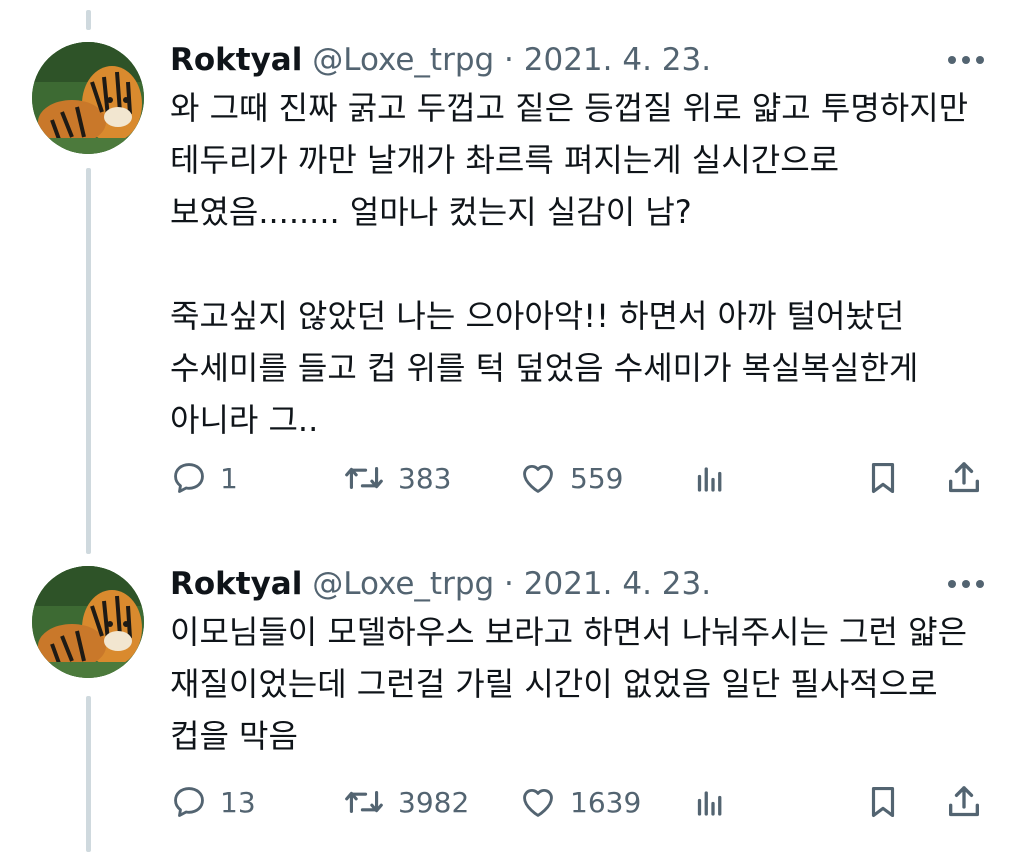 This screenshot has width=1024, height=852. I want to click on retweet-count: 383, so click(425, 478).